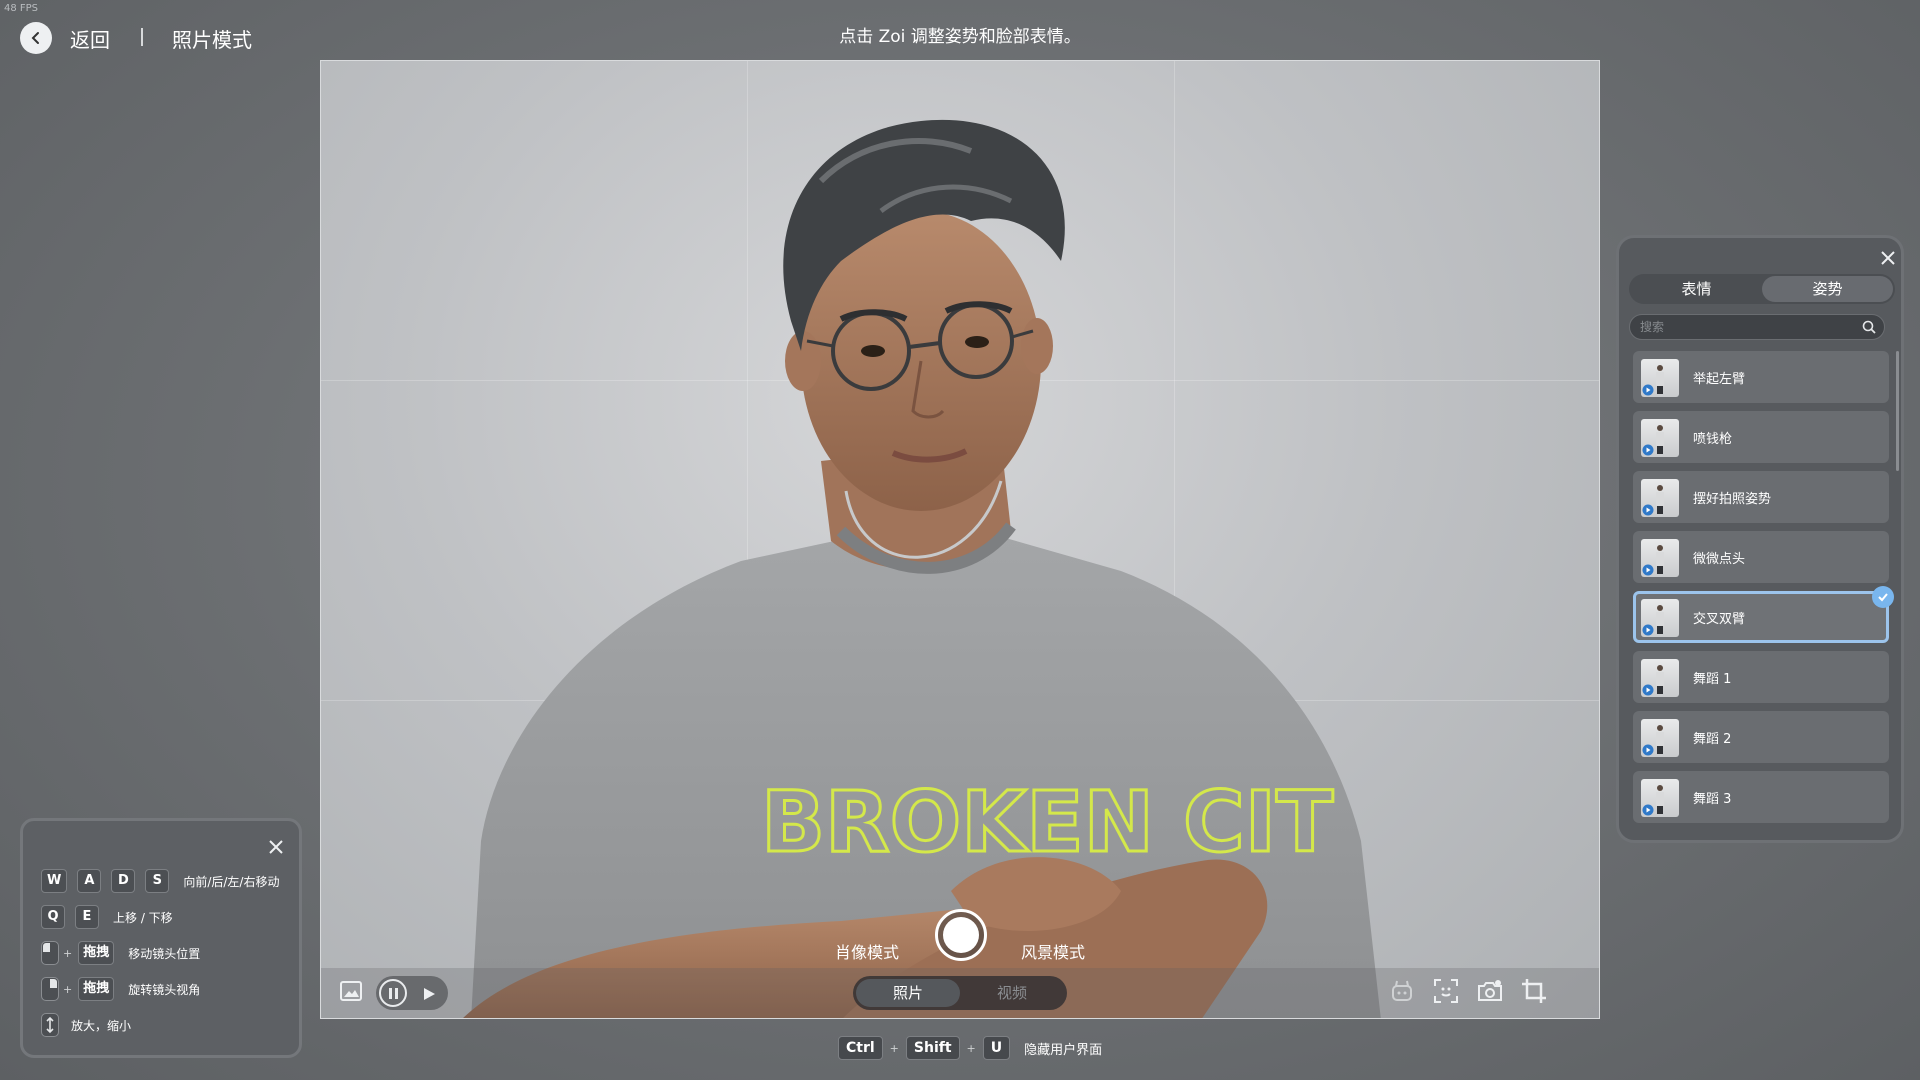  Describe the element at coordinates (1446, 993) in the screenshot. I see `face-focus-icon` at that location.